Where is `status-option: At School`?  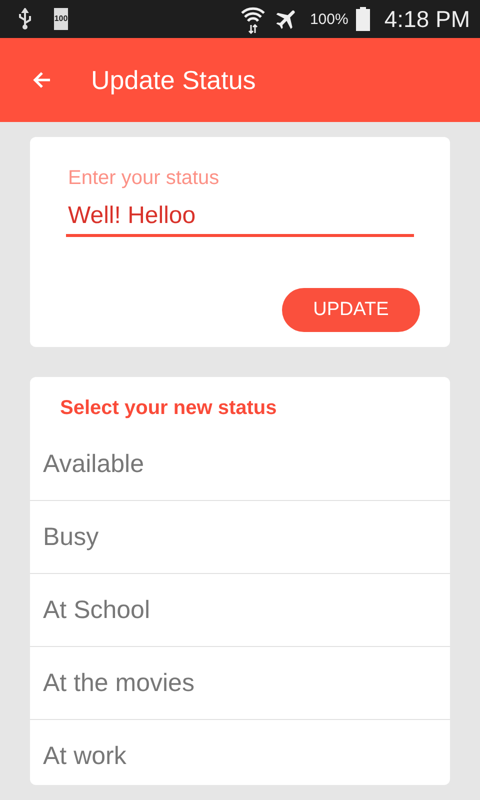
status-option: At School is located at coordinates (240, 610).